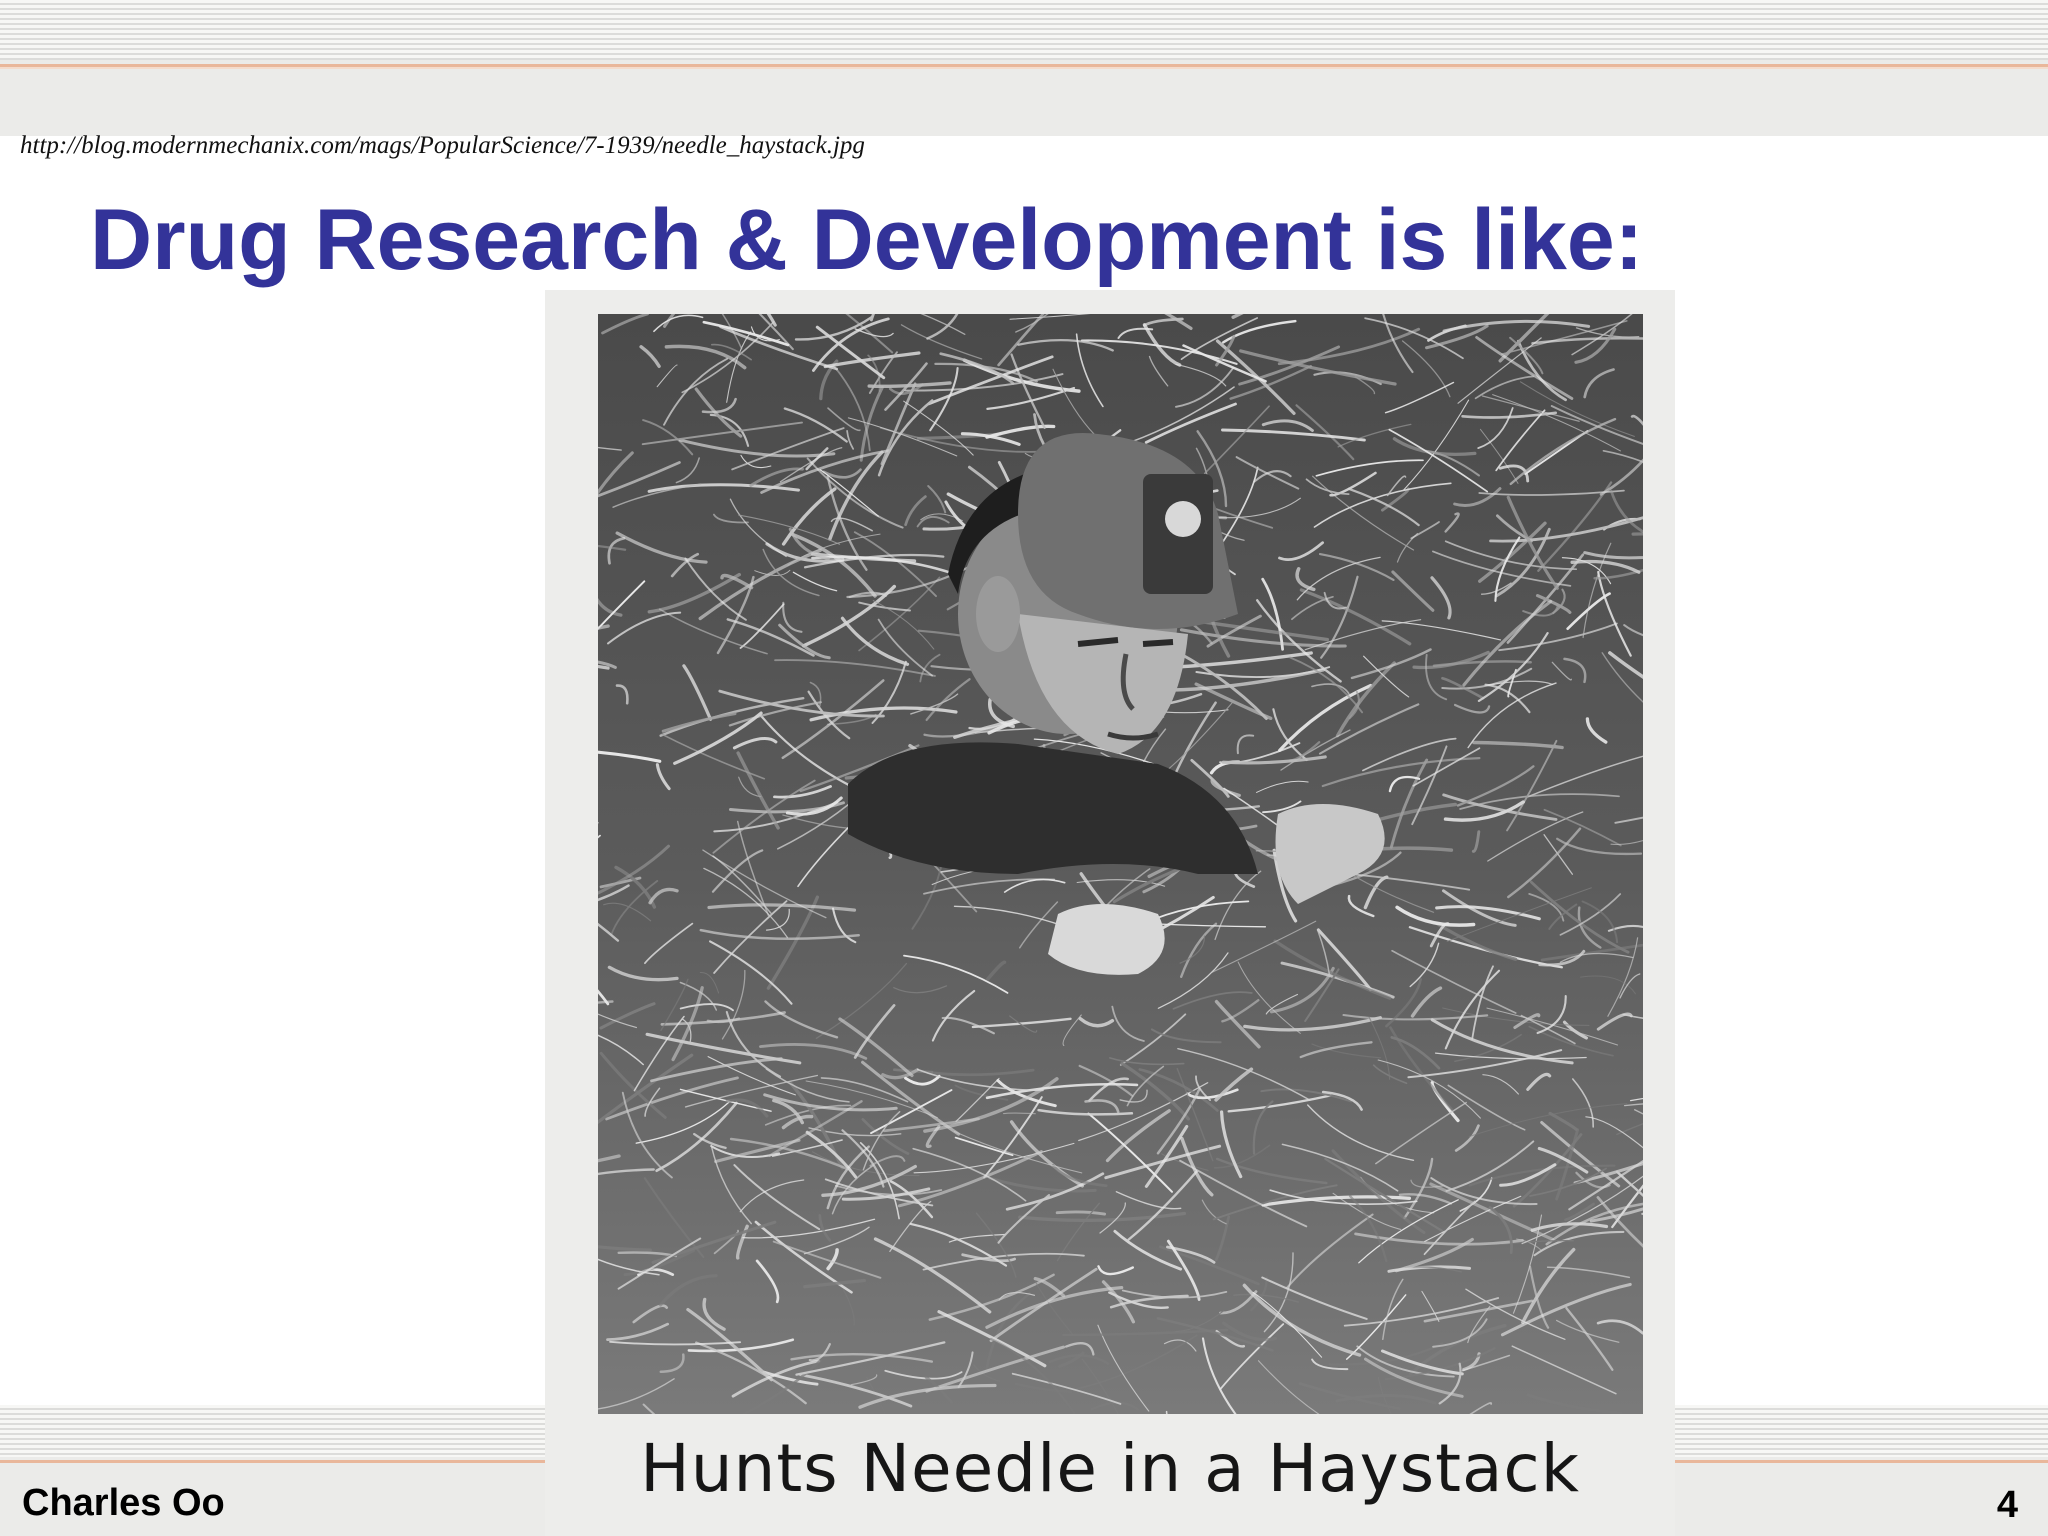 The image size is (2048, 1536). Describe the element at coordinates (2007, 1505) in the screenshot. I see `slide-number: 4` at that location.